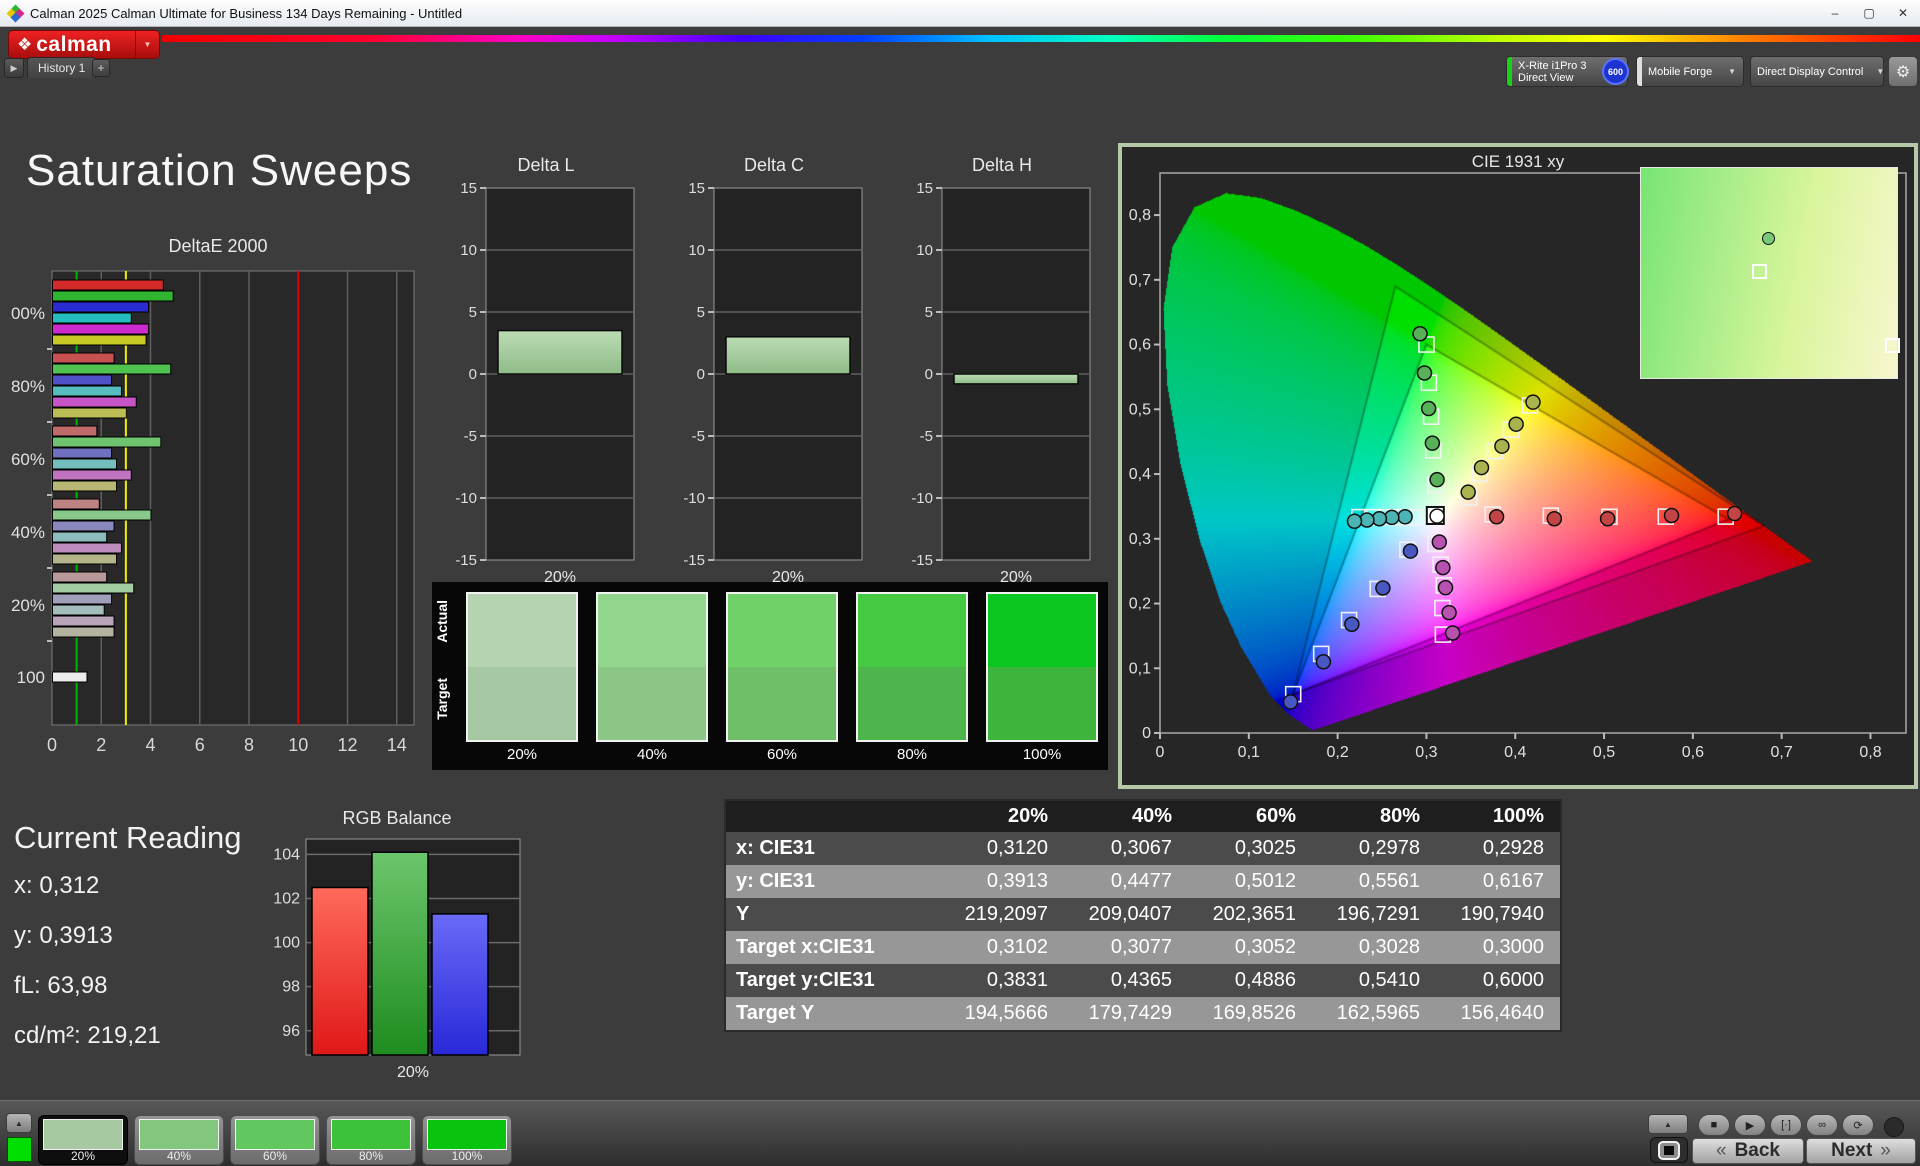 Image resolution: width=1920 pixels, height=1166 pixels. I want to click on table-cell: 0,2928, so click(1513, 848).